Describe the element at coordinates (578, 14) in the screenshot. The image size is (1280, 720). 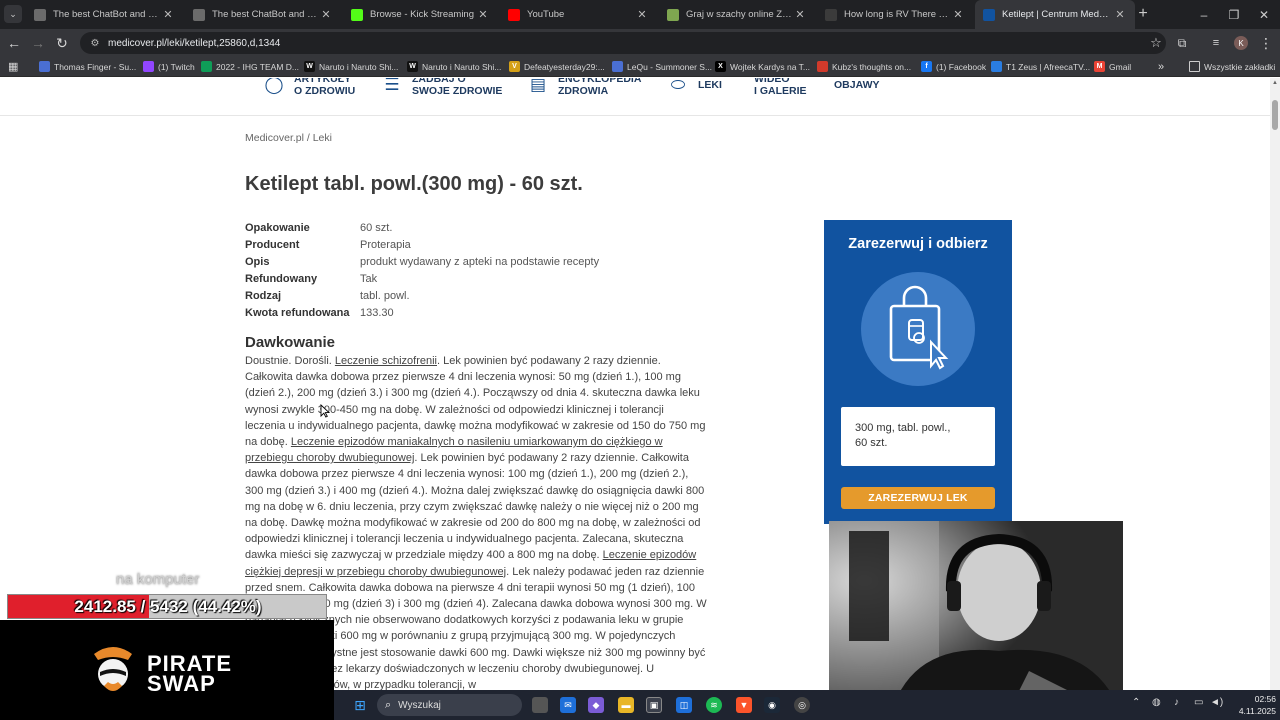
I see `browser-tab: YouTube ✕` at that location.